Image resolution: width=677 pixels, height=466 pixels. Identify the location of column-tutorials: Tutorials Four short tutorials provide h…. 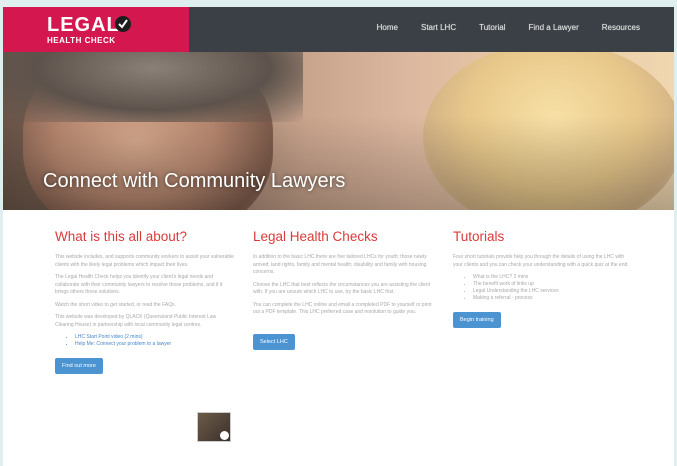
(543, 278).